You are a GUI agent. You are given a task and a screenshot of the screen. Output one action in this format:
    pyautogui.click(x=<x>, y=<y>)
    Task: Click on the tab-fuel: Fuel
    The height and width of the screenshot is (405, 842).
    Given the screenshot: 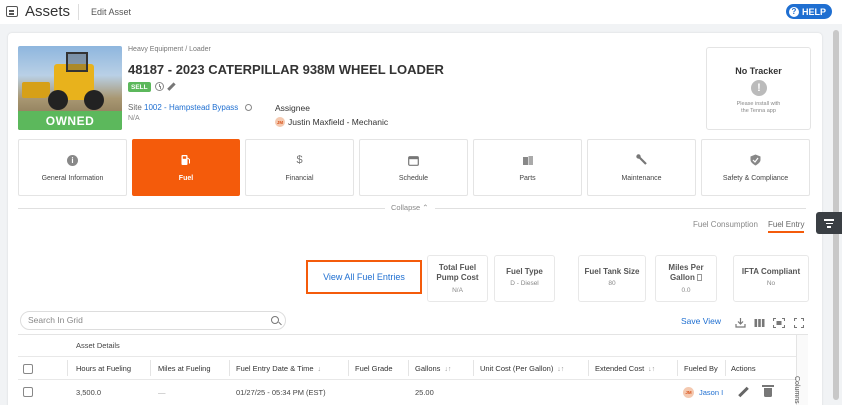 What is the action you would take?
    pyautogui.click(x=186, y=167)
    